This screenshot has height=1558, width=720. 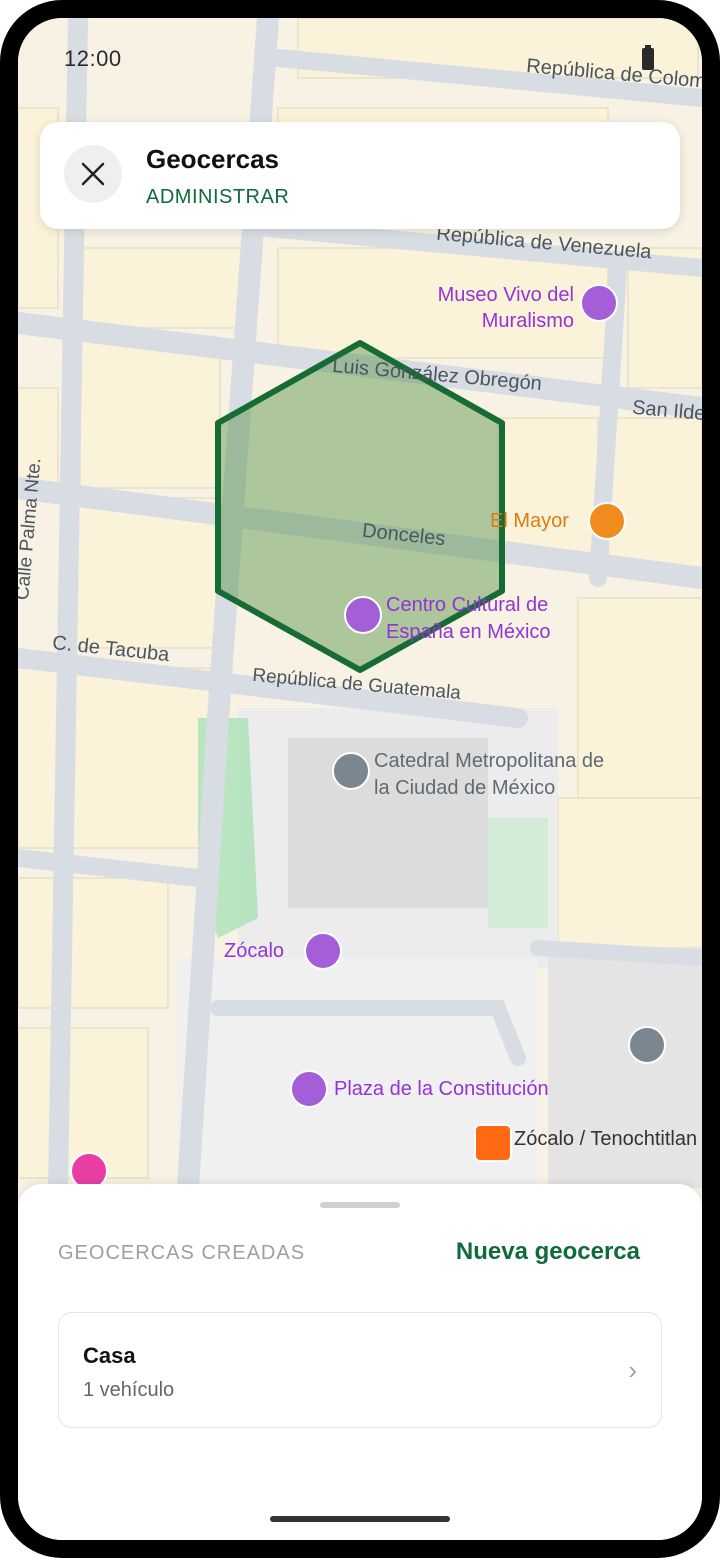 What do you see at coordinates (93, 58) in the screenshot?
I see `status-time: 12:00` at bounding box center [93, 58].